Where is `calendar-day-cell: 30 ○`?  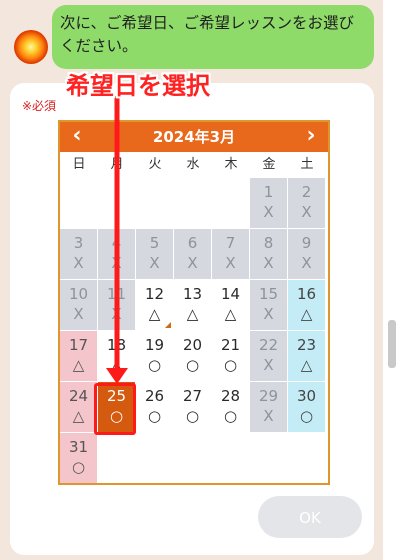
calendar-day-cell: 30 ○ is located at coordinates (306, 407).